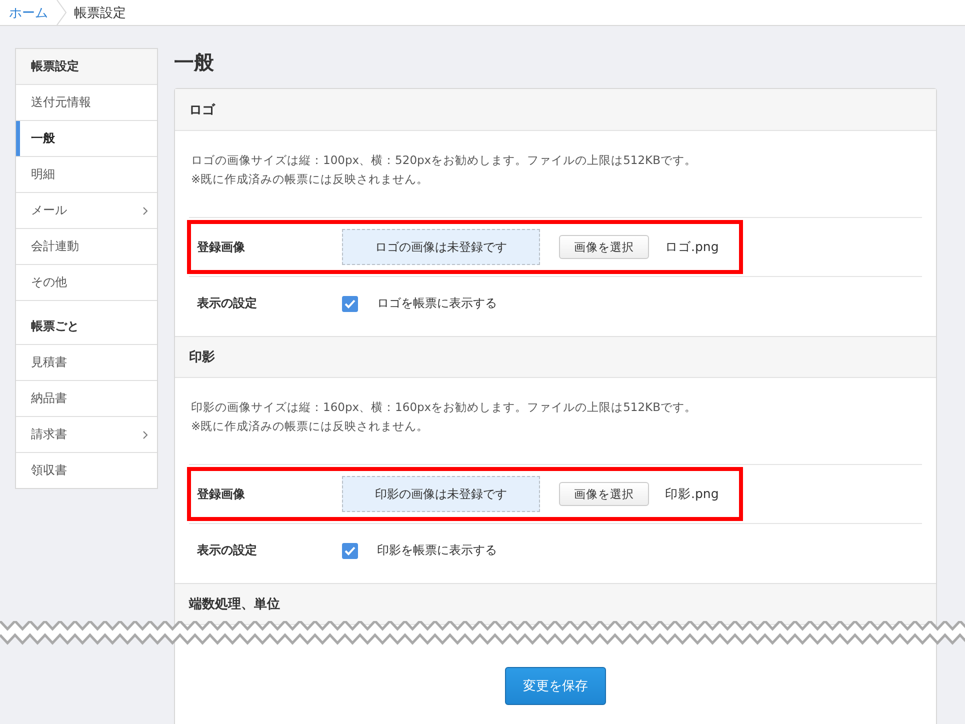 The image size is (965, 724). Describe the element at coordinates (86, 175) in the screenshot. I see `sidebar-item: 明細` at that location.